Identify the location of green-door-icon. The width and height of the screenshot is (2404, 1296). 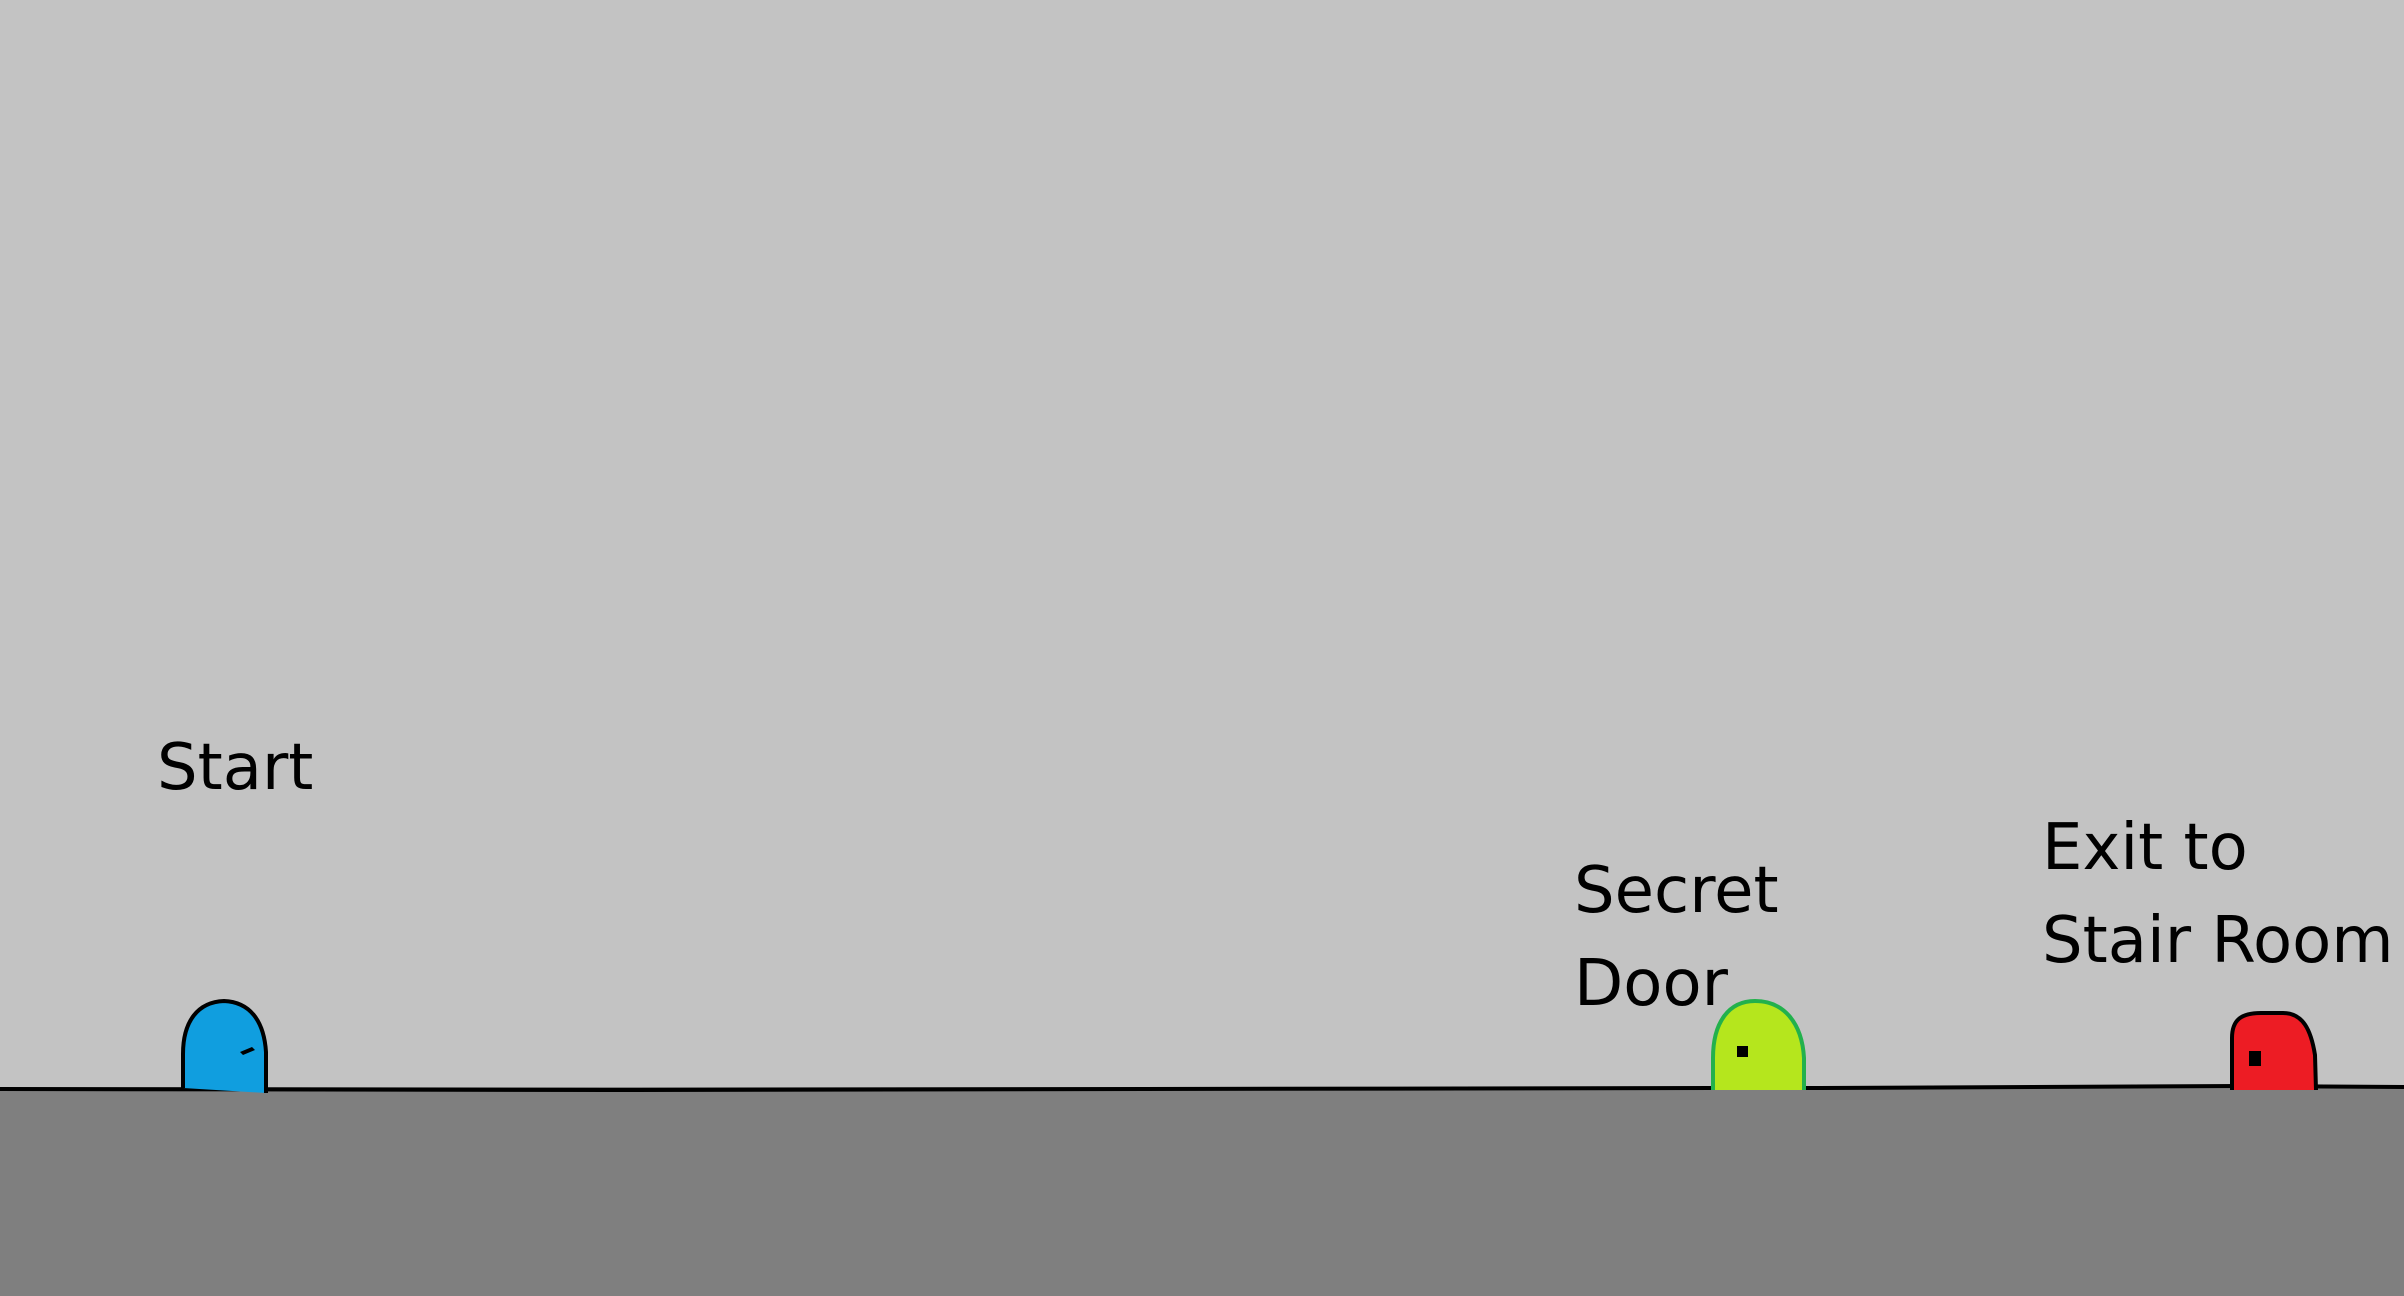
(1759, 1046).